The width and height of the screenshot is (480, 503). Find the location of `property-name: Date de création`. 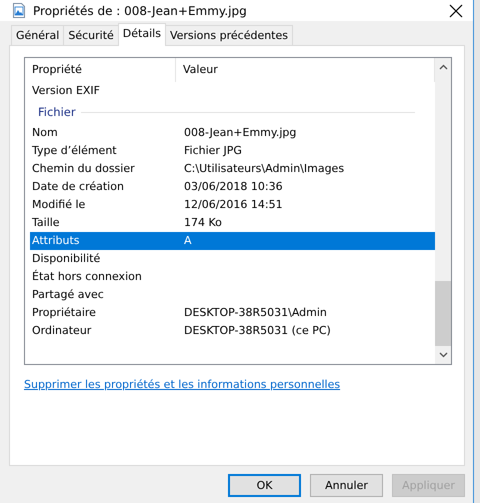

property-name: Date de création is located at coordinates (78, 187).